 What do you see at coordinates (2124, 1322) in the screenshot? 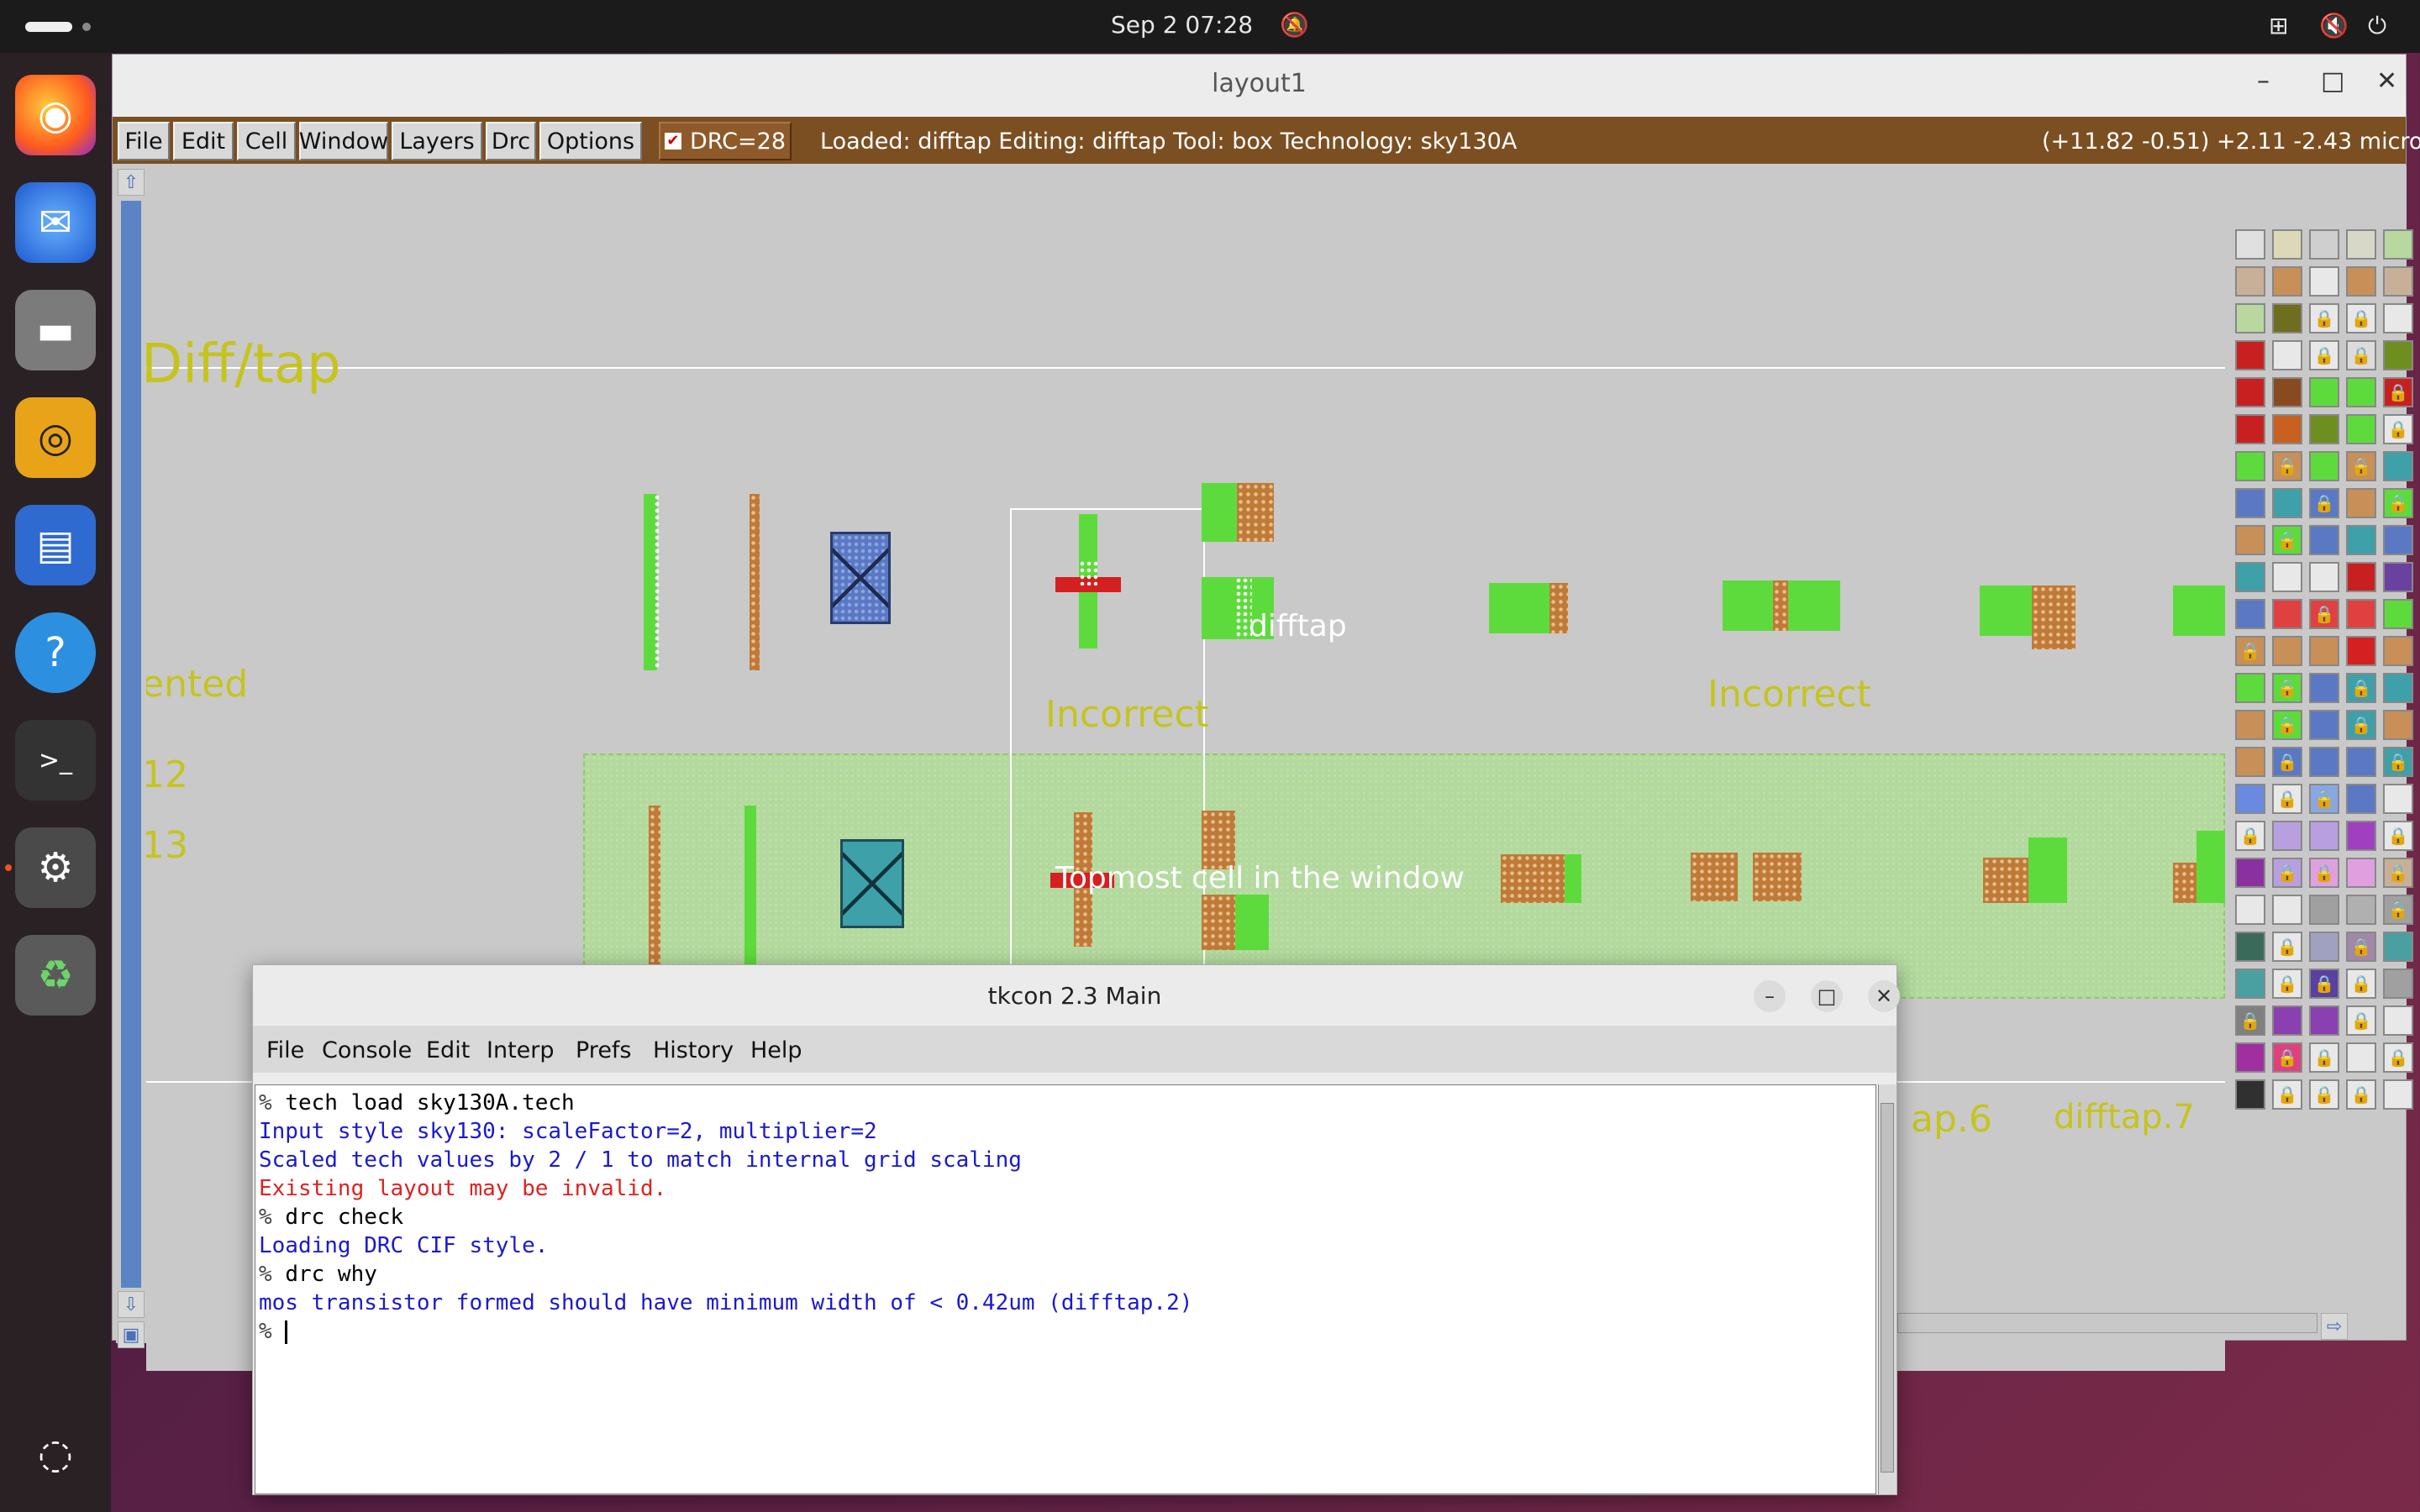
I see `horizontal-scrollbar: ⇨` at bounding box center [2124, 1322].